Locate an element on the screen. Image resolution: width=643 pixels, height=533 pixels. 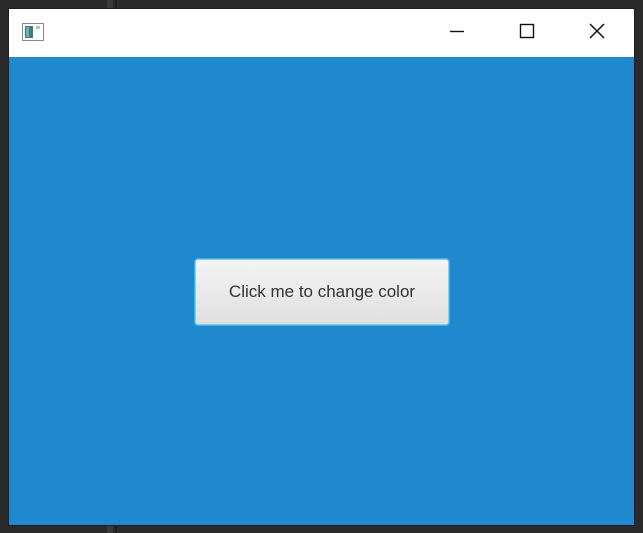
maximize-icon is located at coordinates (527, 33).